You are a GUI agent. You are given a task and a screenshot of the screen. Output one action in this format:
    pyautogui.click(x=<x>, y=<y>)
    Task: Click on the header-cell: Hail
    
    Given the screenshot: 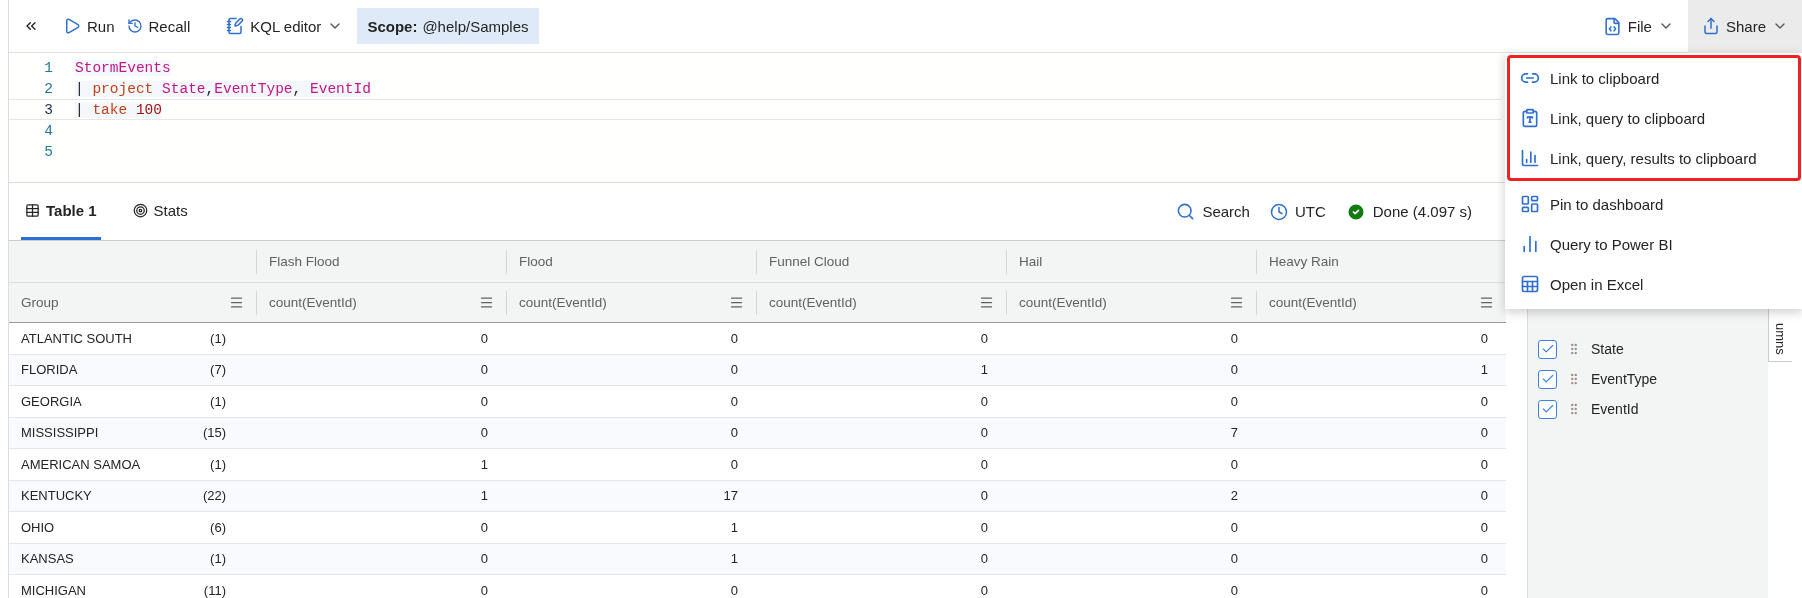 What is the action you would take?
    pyautogui.click(x=1131, y=262)
    